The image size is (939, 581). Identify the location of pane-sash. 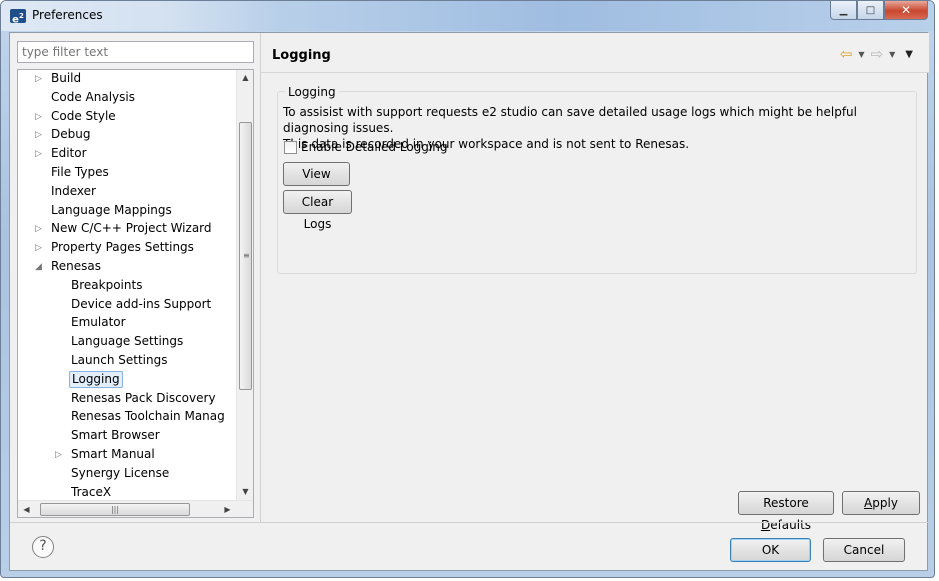
(260, 277).